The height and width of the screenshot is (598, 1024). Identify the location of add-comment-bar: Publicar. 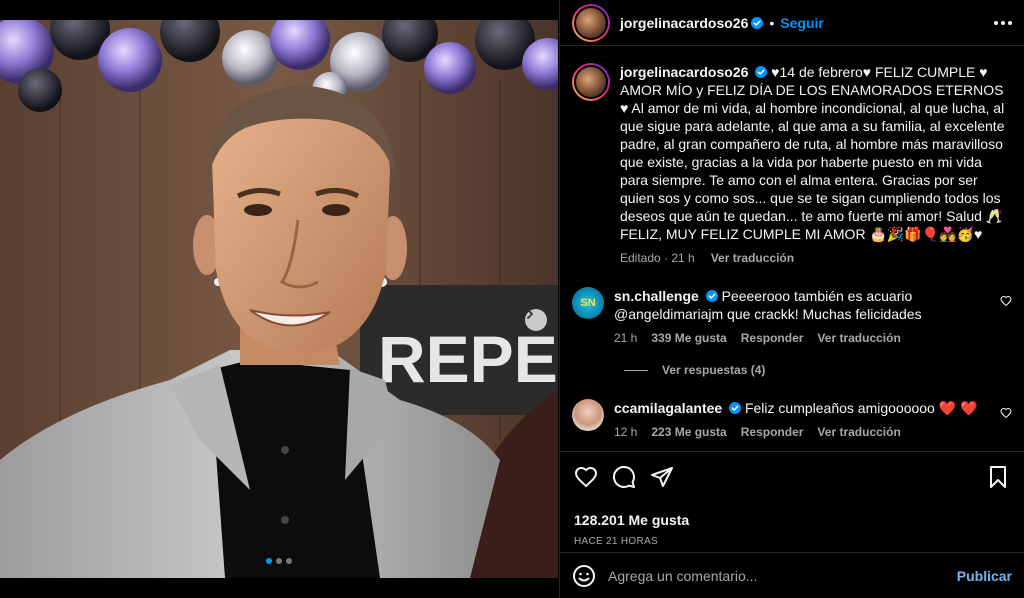
(792, 575).